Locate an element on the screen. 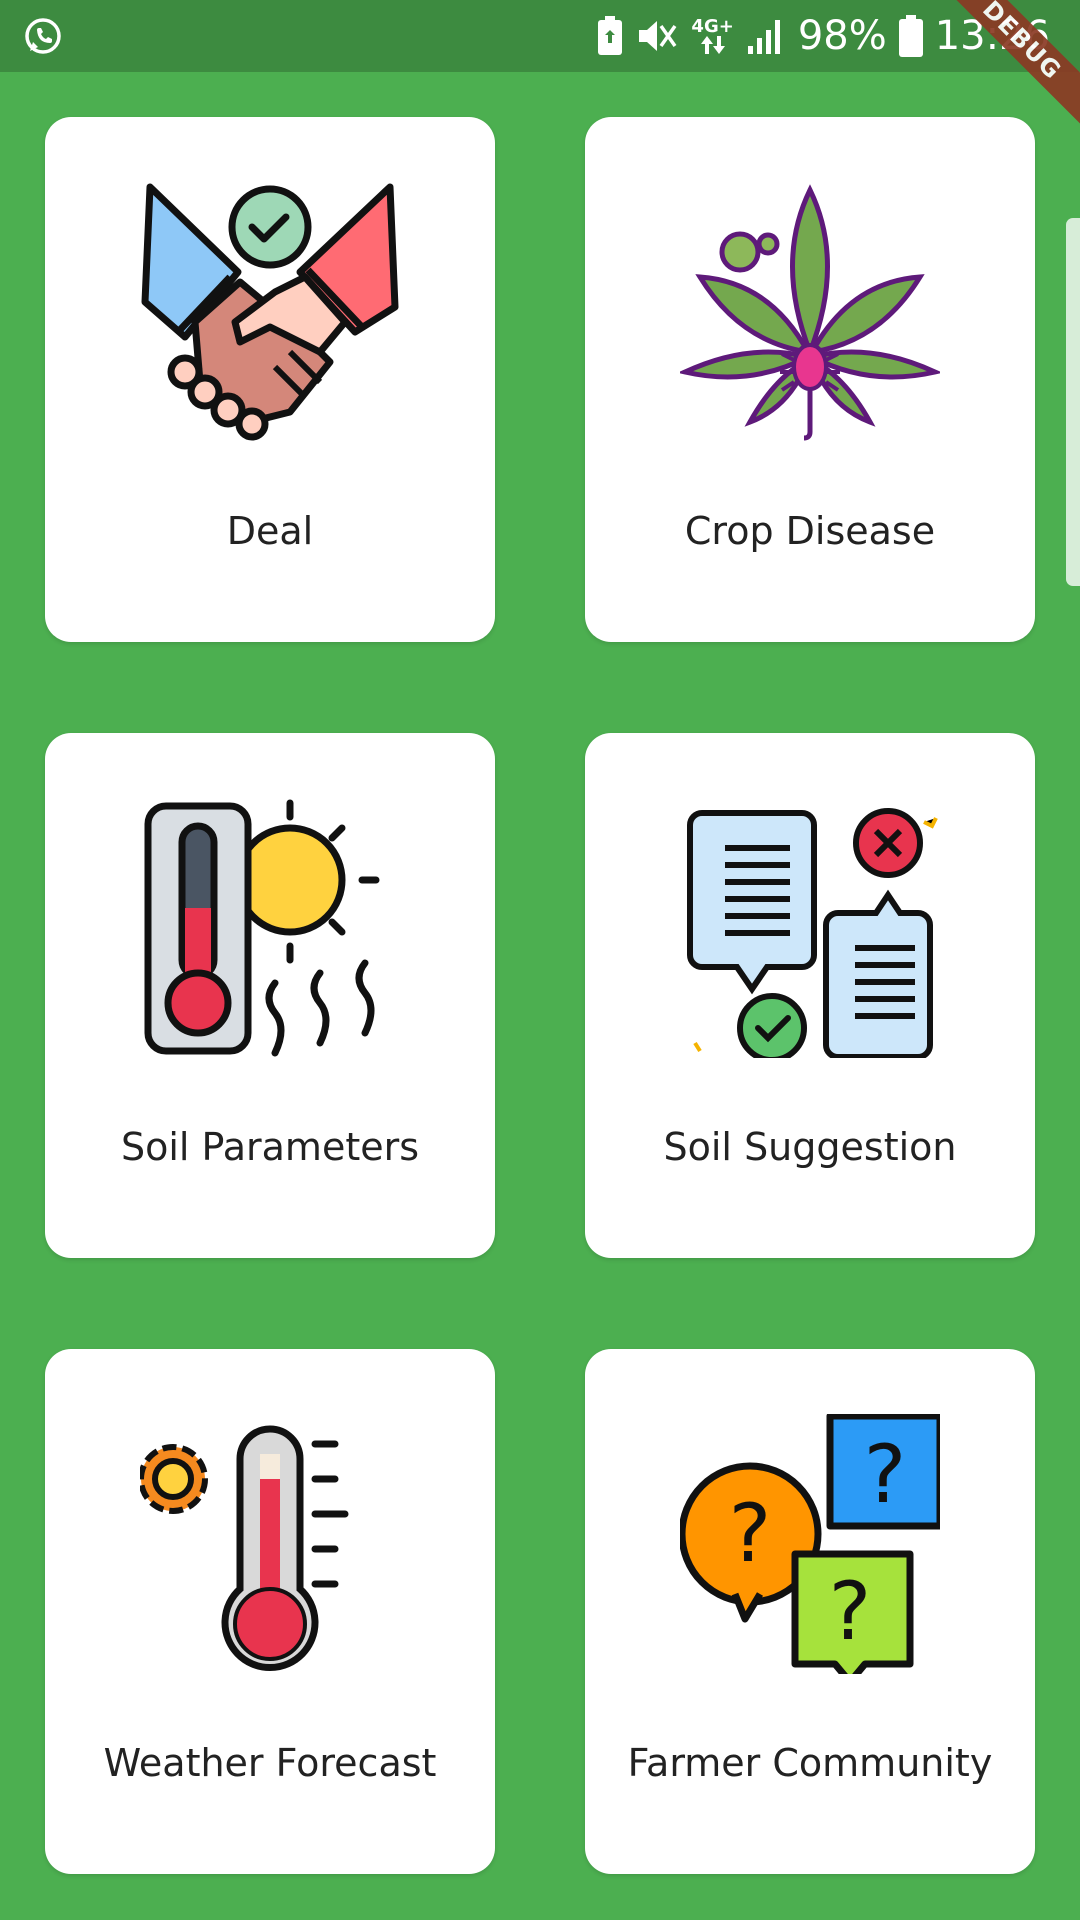 Image resolution: width=1080 pixels, height=1920 pixels. deal-card: Deal is located at coordinates (270, 379).